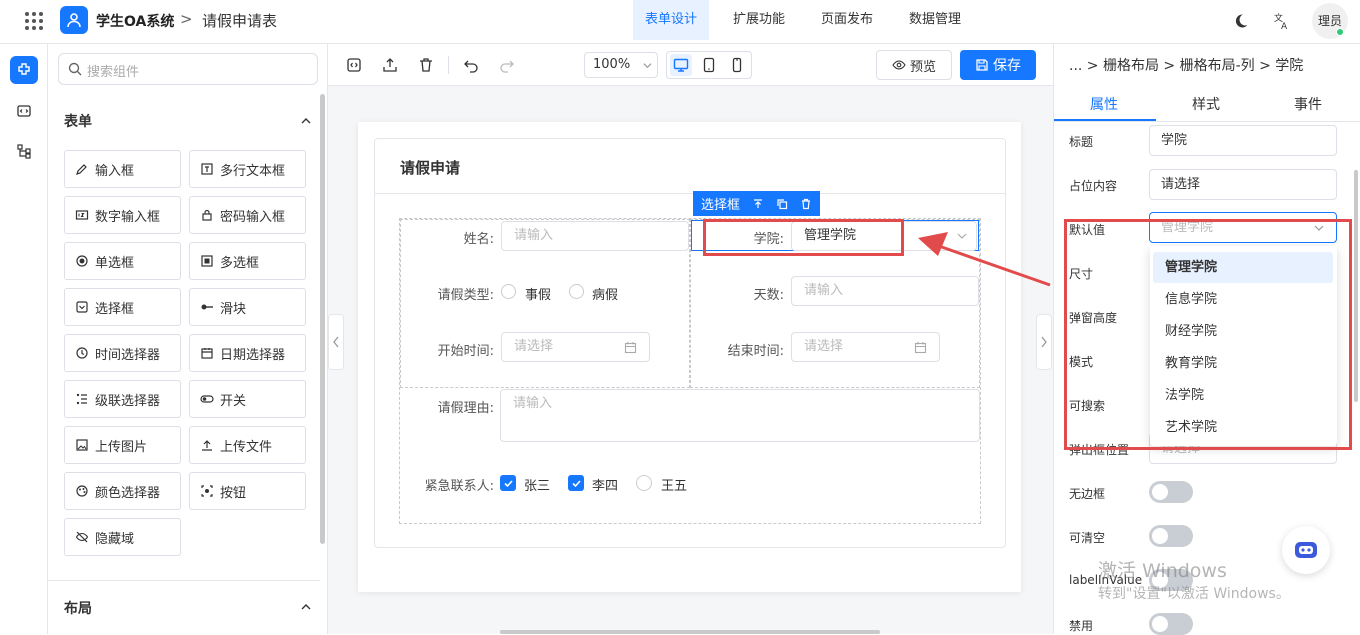 This screenshot has height=635, width=1360. Describe the element at coordinates (24, 111) in the screenshot. I see `code-rail-button` at that location.